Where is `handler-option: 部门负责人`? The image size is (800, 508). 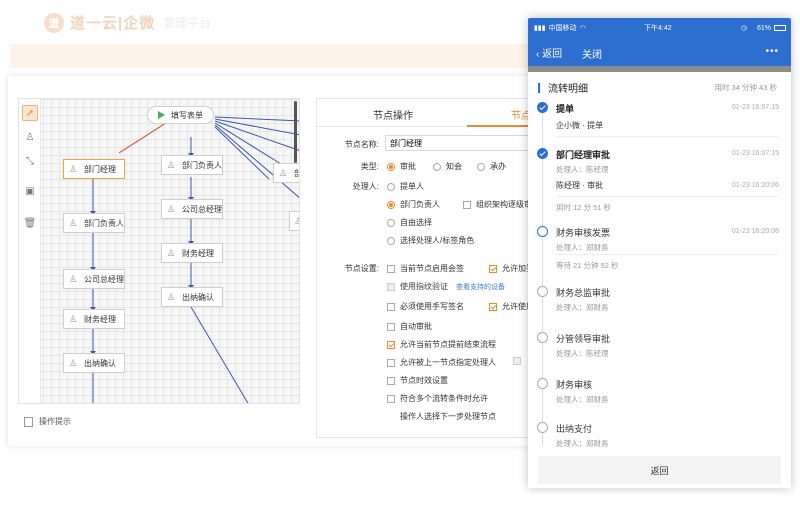
handler-option: 部门负责人 is located at coordinates (413, 204).